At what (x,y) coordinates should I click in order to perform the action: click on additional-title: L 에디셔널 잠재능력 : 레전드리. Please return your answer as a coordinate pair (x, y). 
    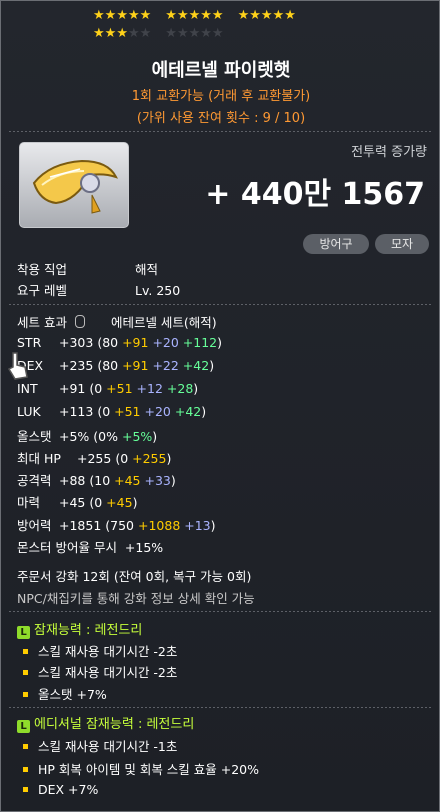
    Looking at the image, I should click on (105, 723).